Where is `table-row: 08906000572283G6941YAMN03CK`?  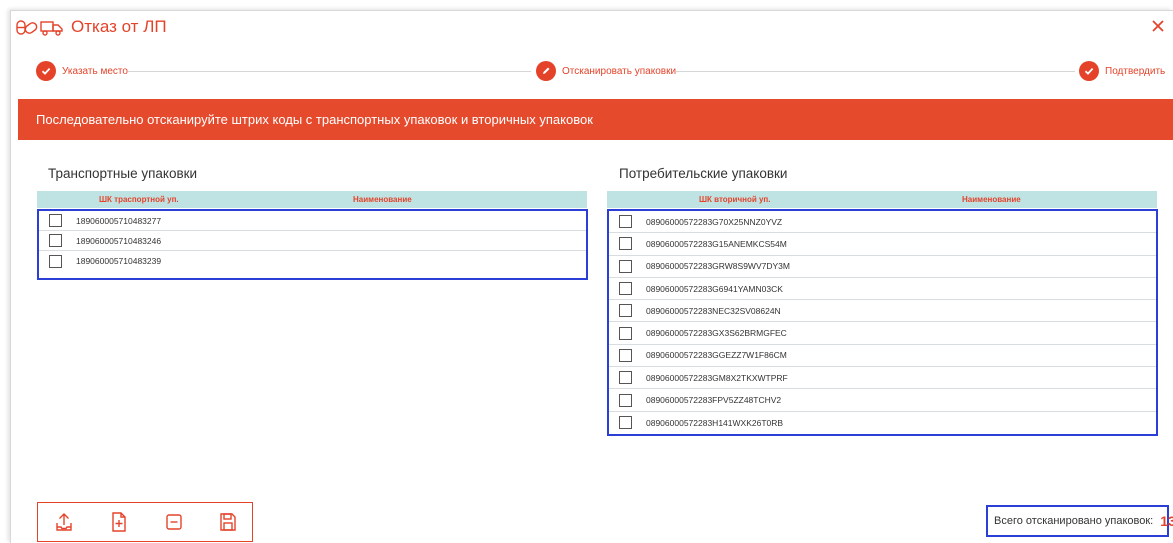
table-row: 08906000572283G6941YAMN03CK is located at coordinates (882, 289).